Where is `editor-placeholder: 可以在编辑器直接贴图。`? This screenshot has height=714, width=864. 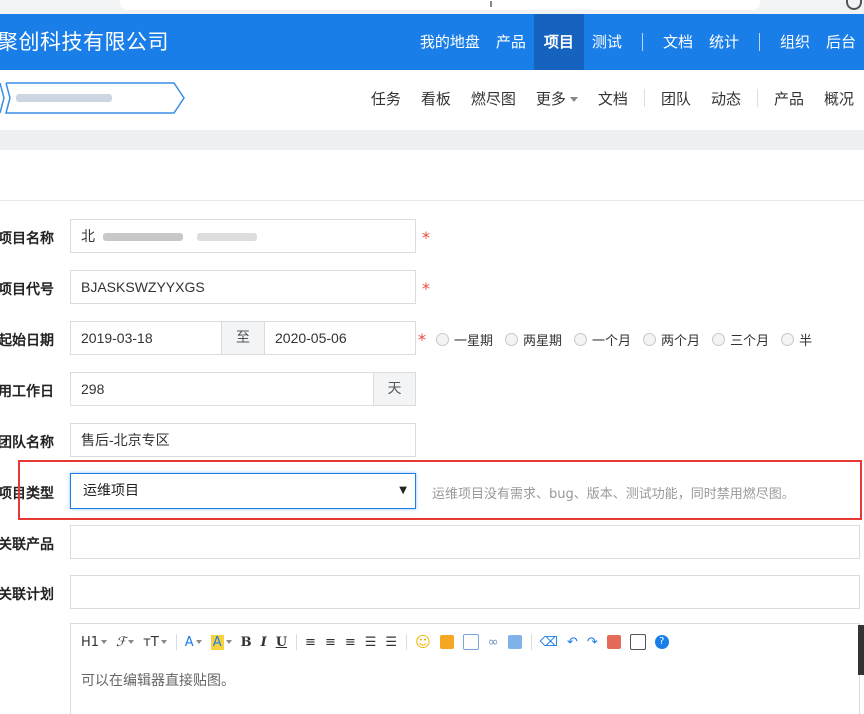 editor-placeholder: 可以在编辑器直接贴图。 is located at coordinates (158, 681).